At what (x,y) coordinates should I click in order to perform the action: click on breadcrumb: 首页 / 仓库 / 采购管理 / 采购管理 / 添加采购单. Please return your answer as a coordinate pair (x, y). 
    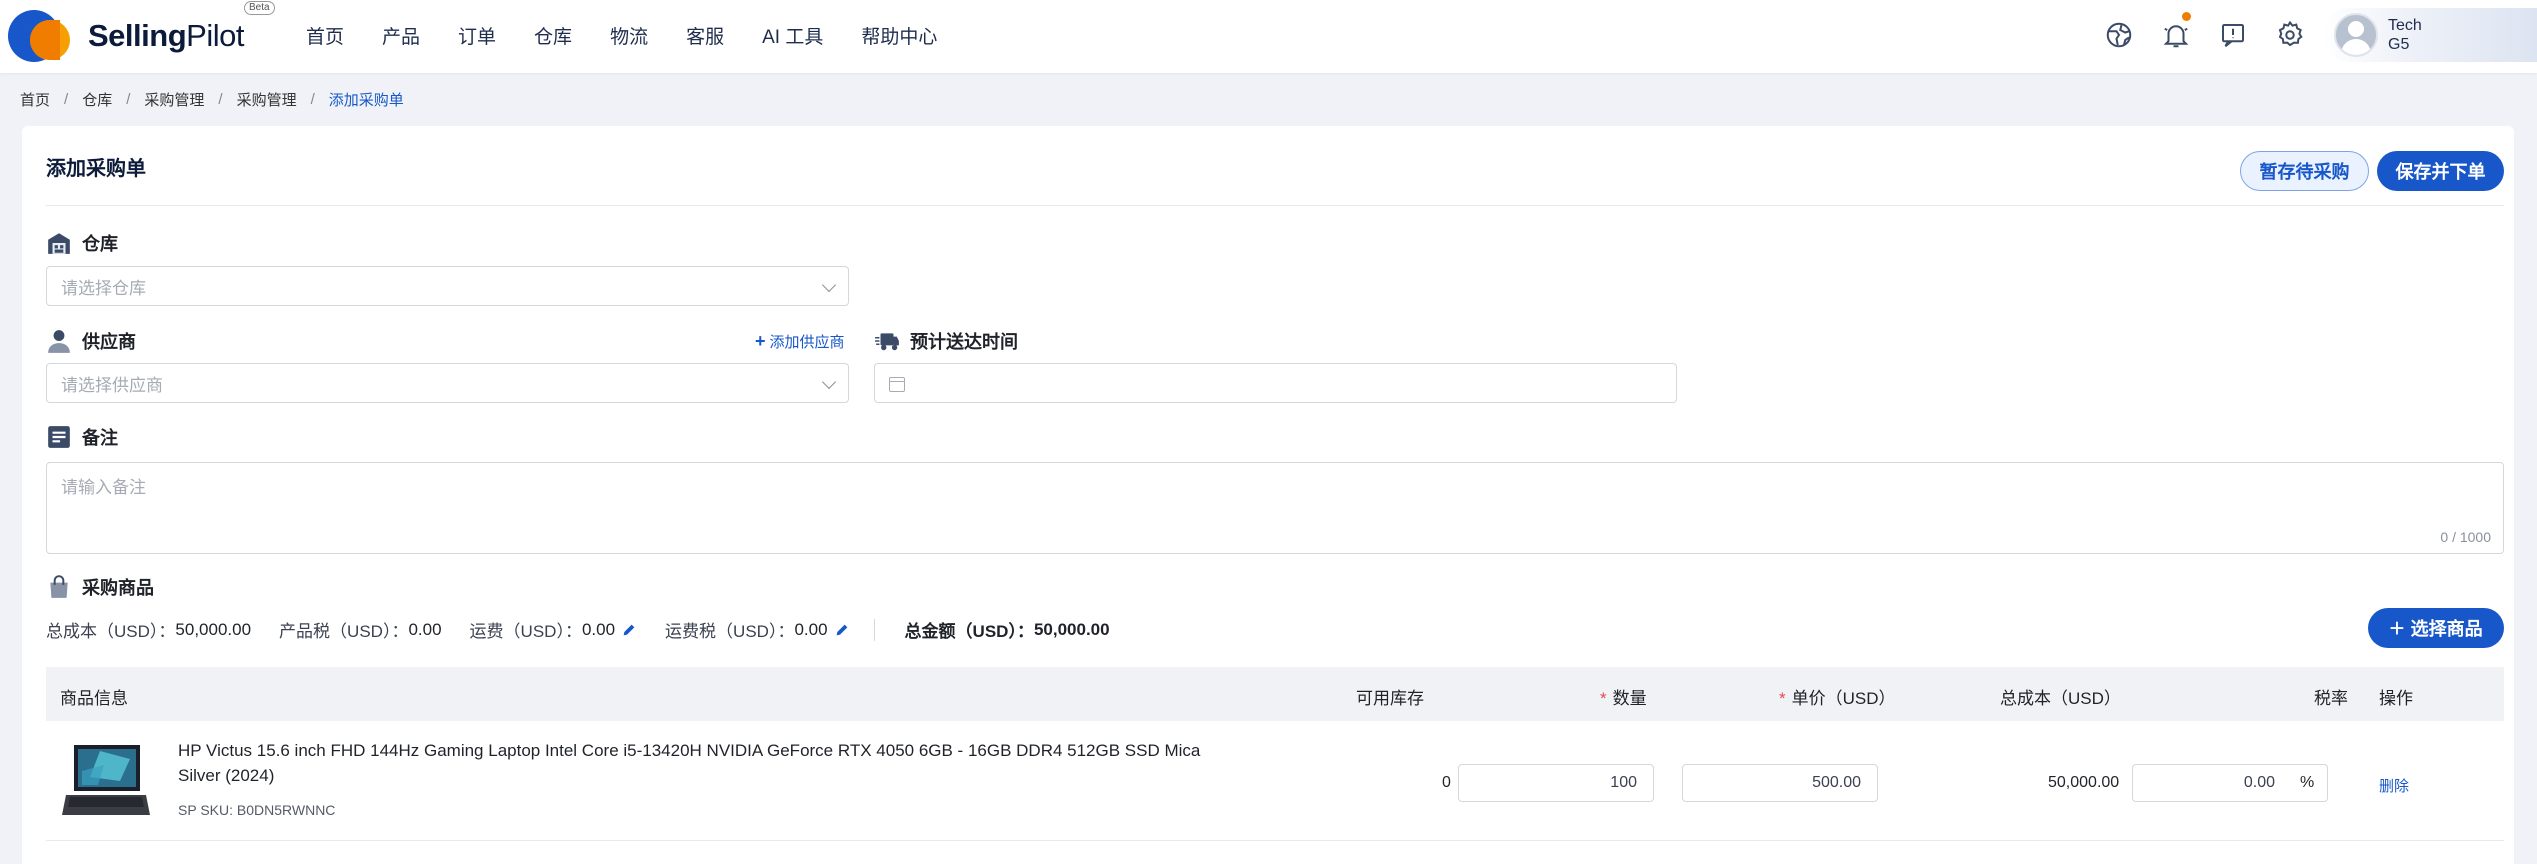
    Looking at the image, I should click on (212, 99).